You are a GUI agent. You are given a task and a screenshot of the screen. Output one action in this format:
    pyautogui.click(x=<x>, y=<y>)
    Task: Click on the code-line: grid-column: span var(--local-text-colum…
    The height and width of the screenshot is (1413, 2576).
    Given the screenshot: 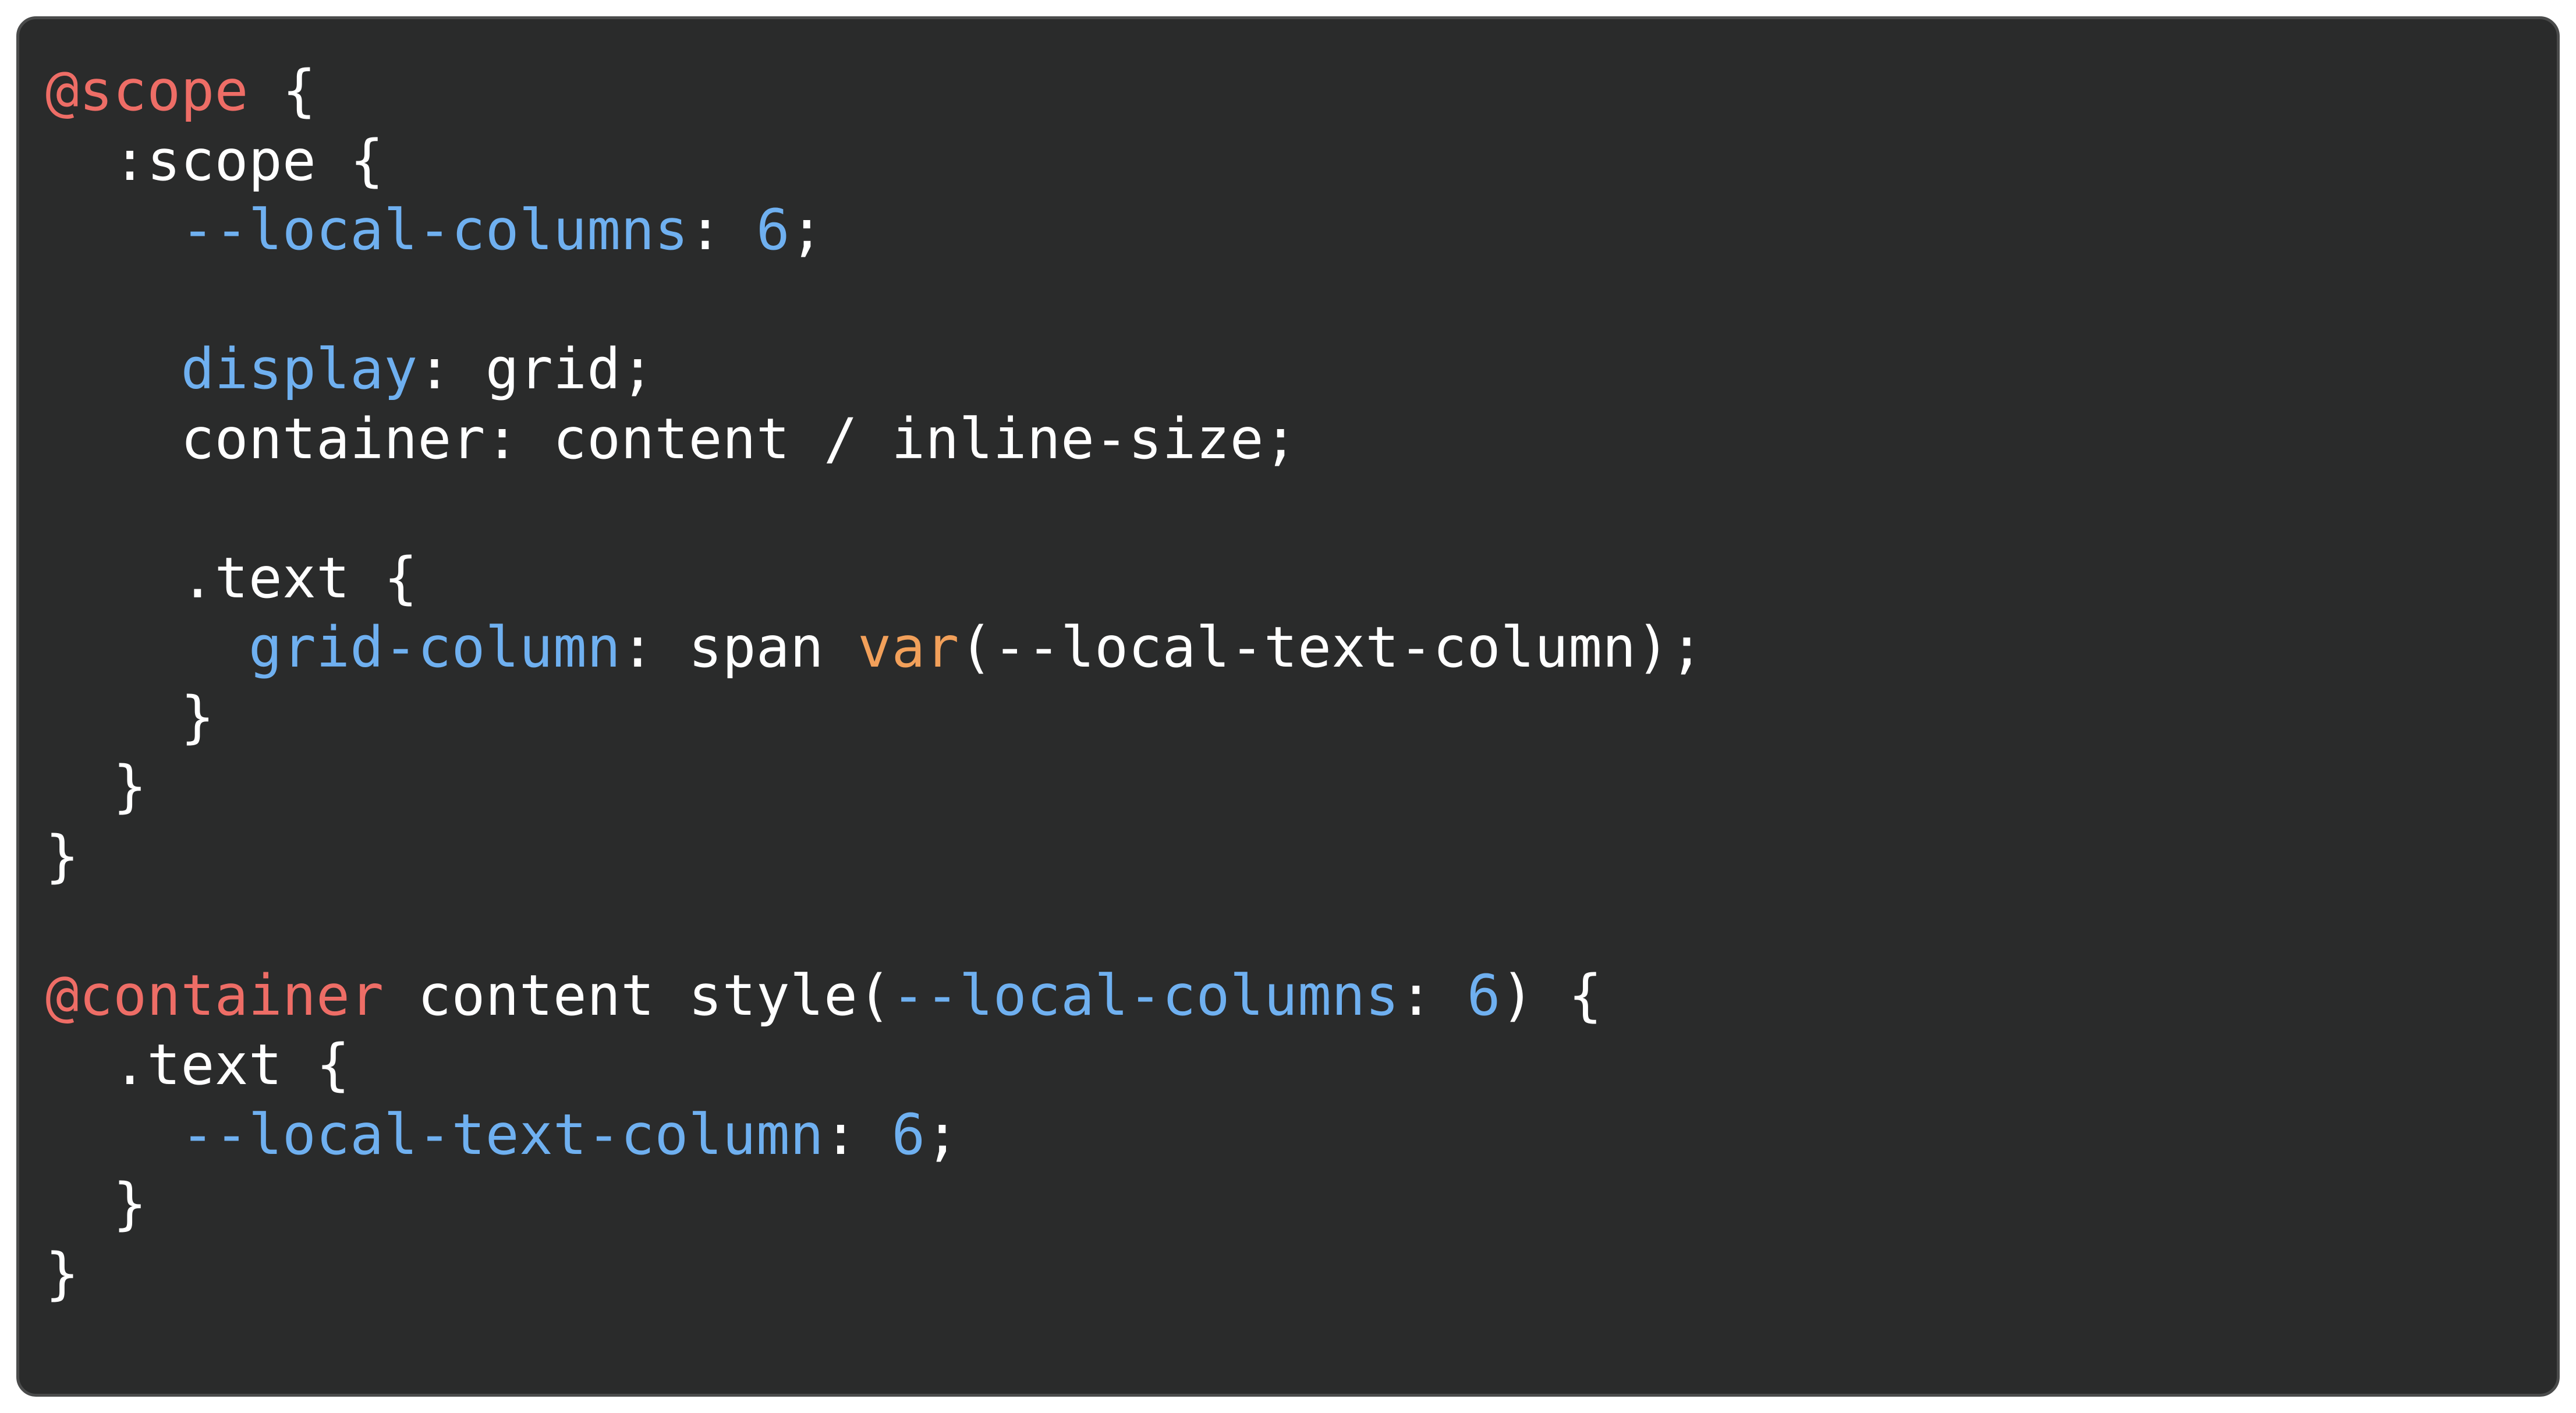 What is the action you would take?
    pyautogui.click(x=874, y=648)
    